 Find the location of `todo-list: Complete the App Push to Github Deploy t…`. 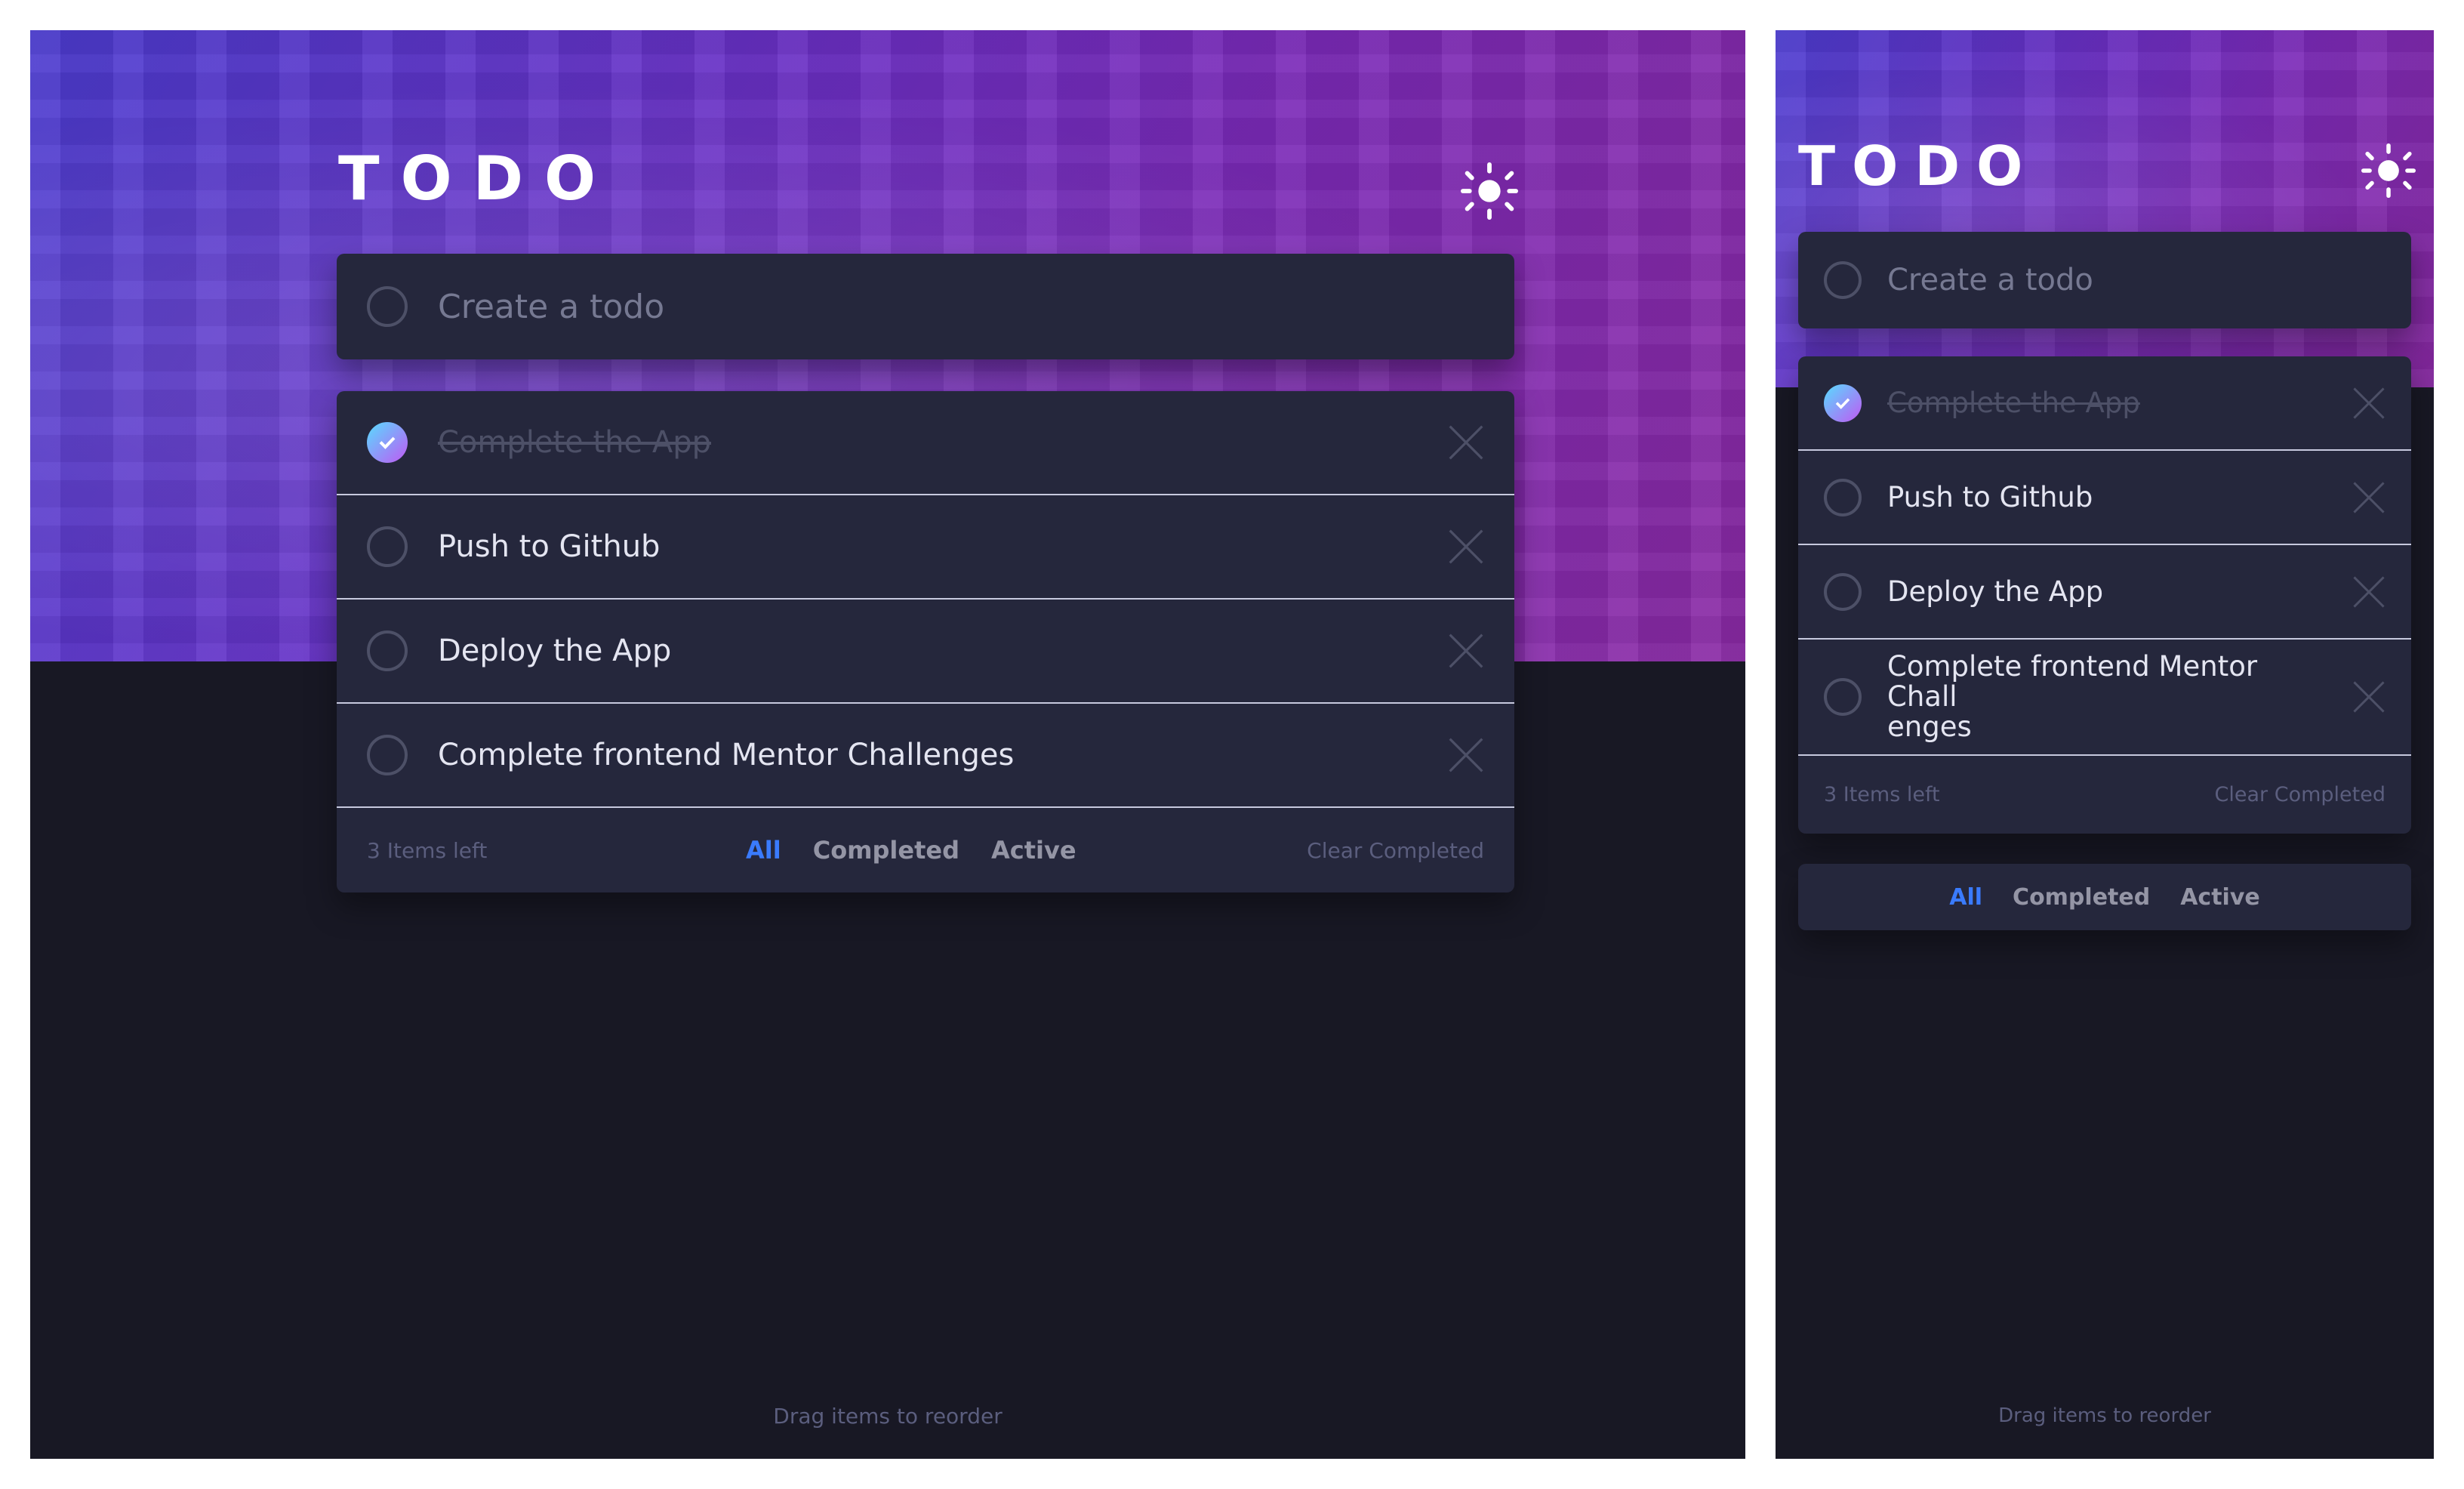

todo-list: Complete the App Push to Github Deploy t… is located at coordinates (2104, 595).